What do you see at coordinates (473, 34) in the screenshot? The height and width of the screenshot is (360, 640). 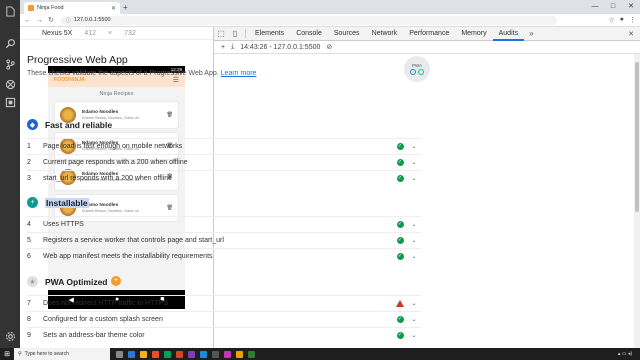 I see `tab-memory: Memory` at bounding box center [473, 34].